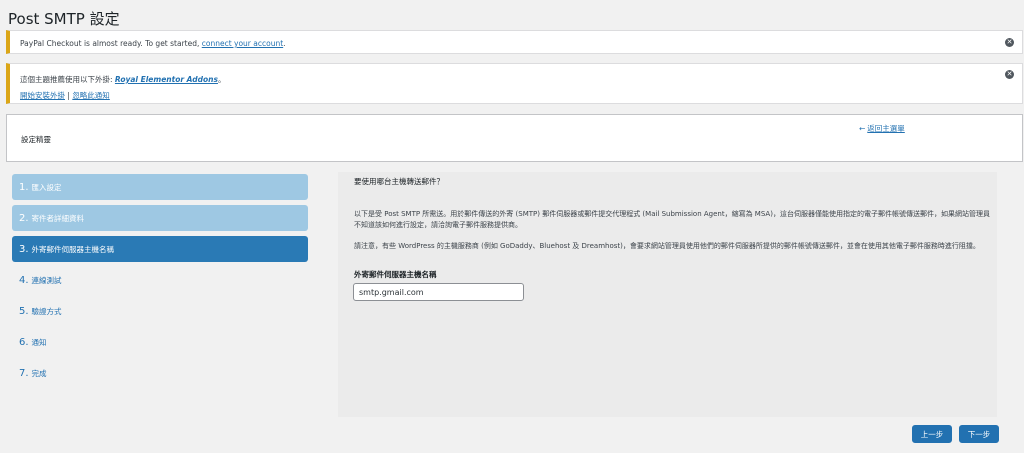 The image size is (1024, 453). What do you see at coordinates (395, 274) in the screenshot?
I see `hostname-label: 外寄郵件伺服器主機名稱` at bounding box center [395, 274].